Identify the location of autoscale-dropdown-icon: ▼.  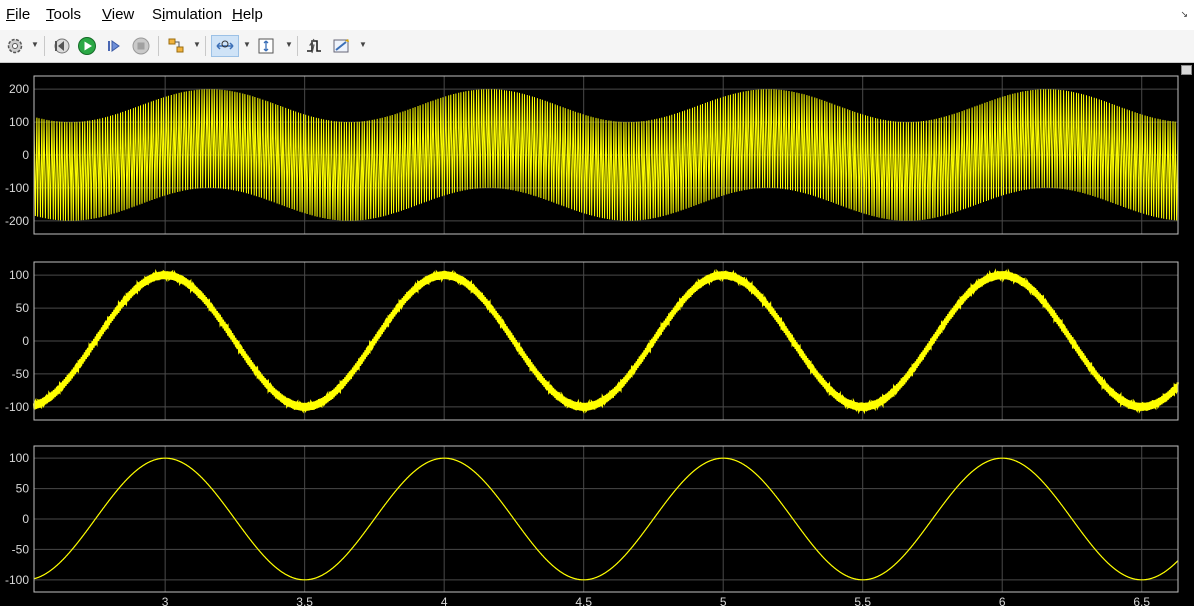
(289, 44).